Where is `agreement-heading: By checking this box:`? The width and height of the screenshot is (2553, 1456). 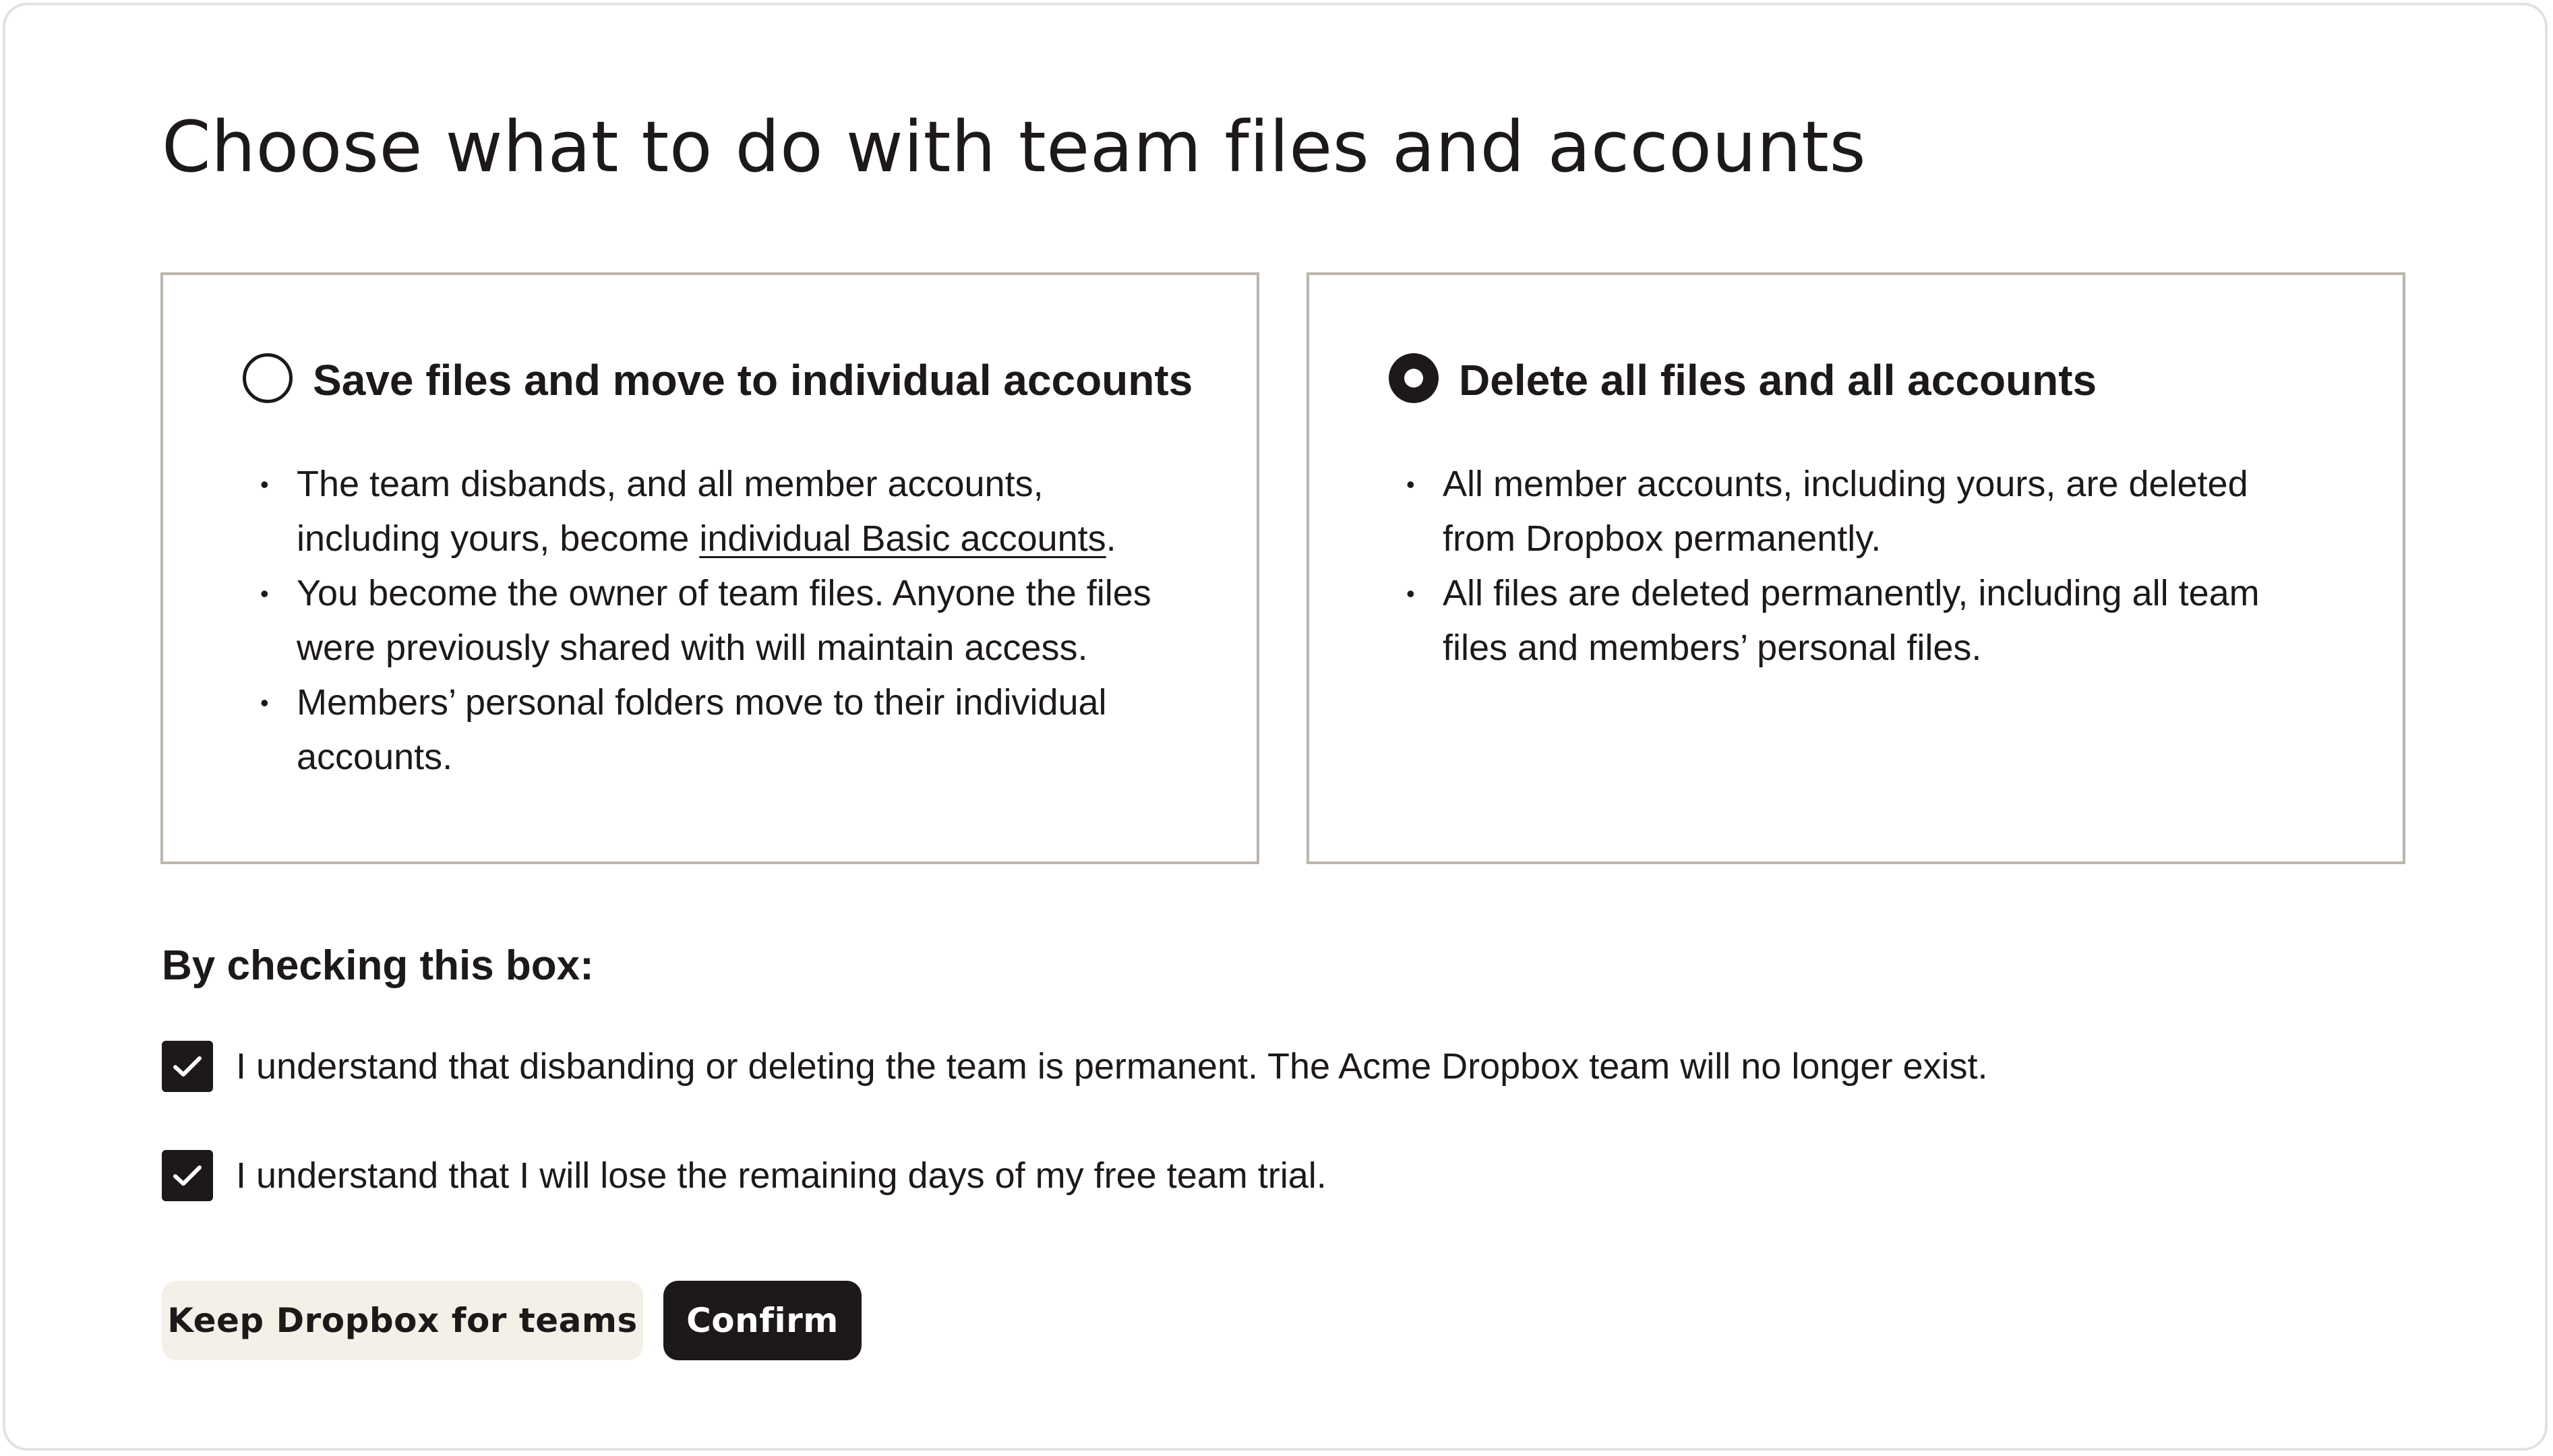 agreement-heading: By checking this box: is located at coordinates (378, 965).